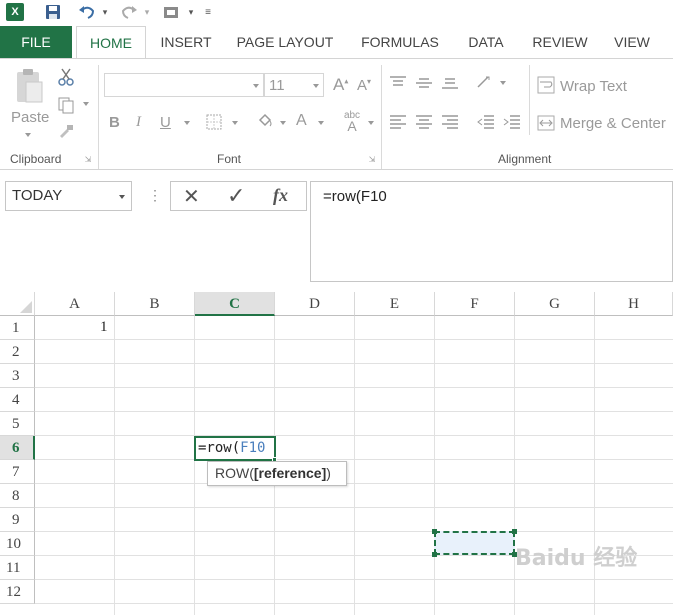 The width and height of the screenshot is (673, 615). What do you see at coordinates (155, 195) in the screenshot?
I see `formula-bar-grip-icon: ⋮` at bounding box center [155, 195].